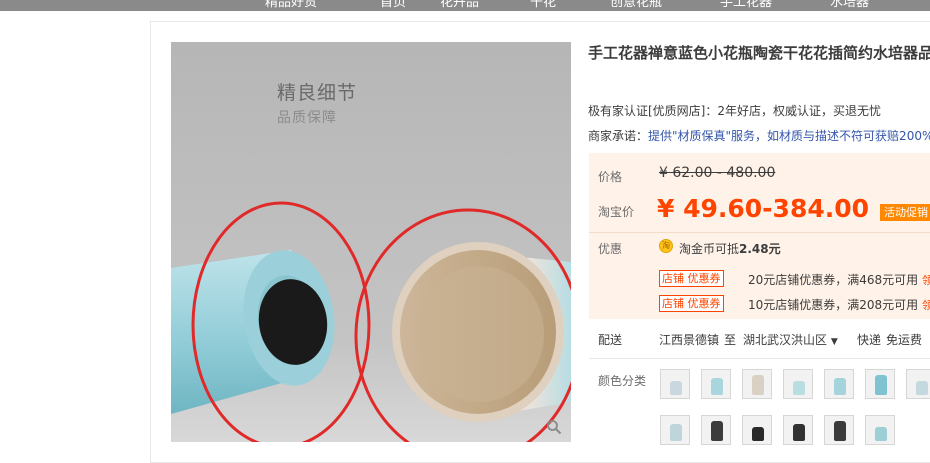 The height and width of the screenshot is (463, 930). What do you see at coordinates (869, 340) in the screenshot?
I see `shipping-method: 快递` at bounding box center [869, 340].